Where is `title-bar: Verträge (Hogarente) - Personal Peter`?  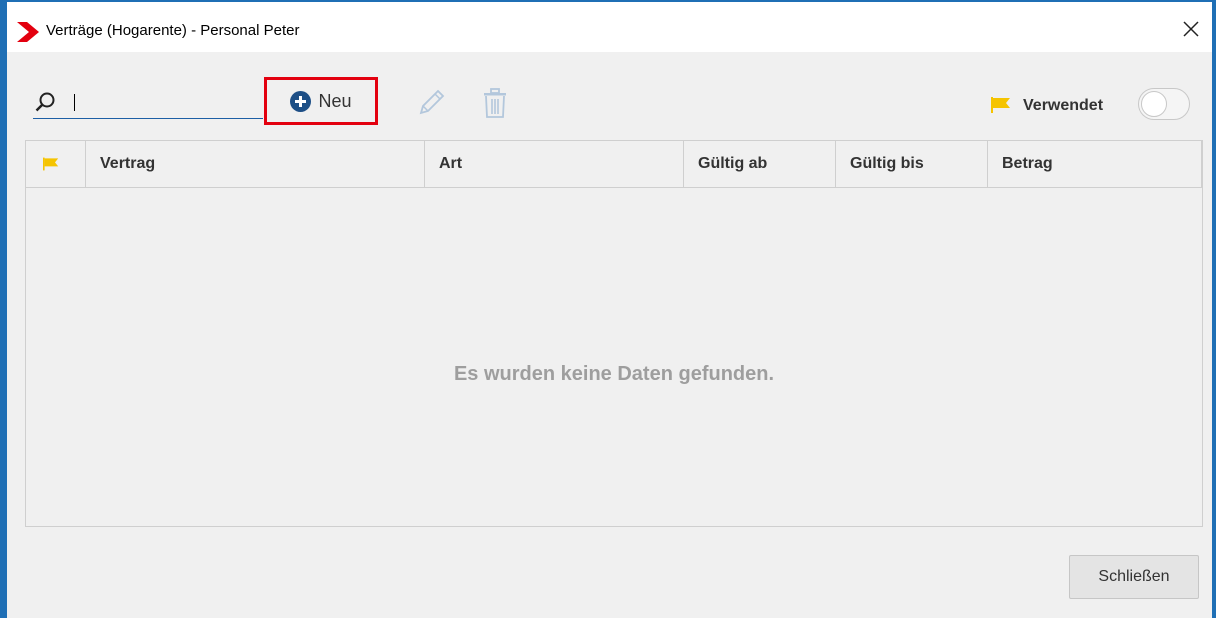
title-bar: Verträge (Hogarente) - Personal Peter is located at coordinates (609, 27).